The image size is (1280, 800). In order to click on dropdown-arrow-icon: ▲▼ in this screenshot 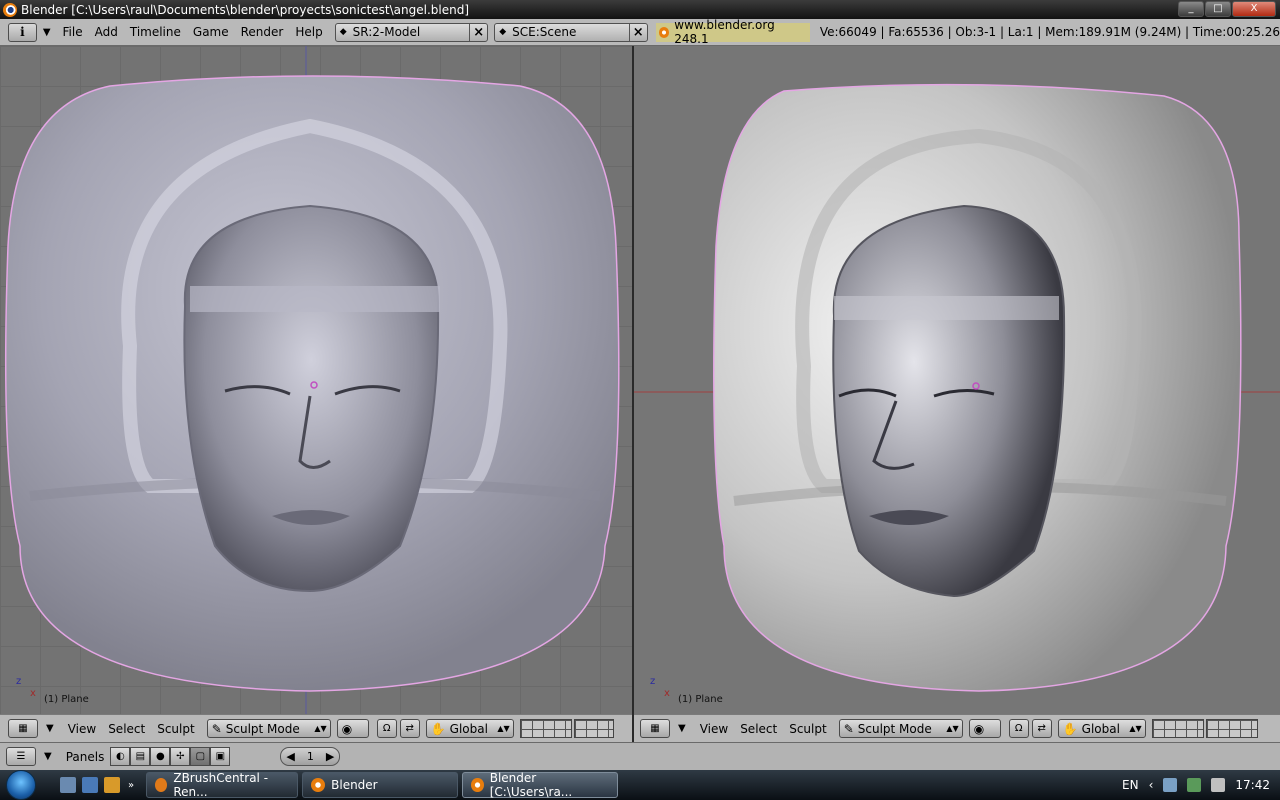, I will do `click(320, 728)`.